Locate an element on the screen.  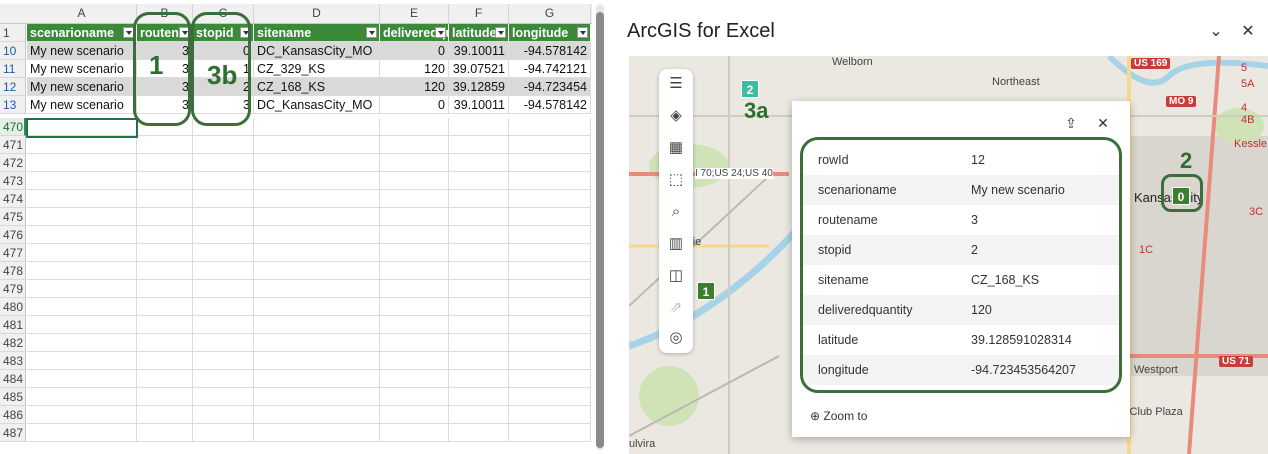
row-number: 487 is located at coordinates (13, 433).